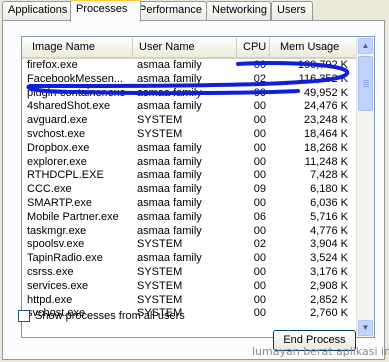 The height and width of the screenshot is (362, 389). Describe the element at coordinates (77, 47) in the screenshot. I see `column-image-name: Image Name` at that location.